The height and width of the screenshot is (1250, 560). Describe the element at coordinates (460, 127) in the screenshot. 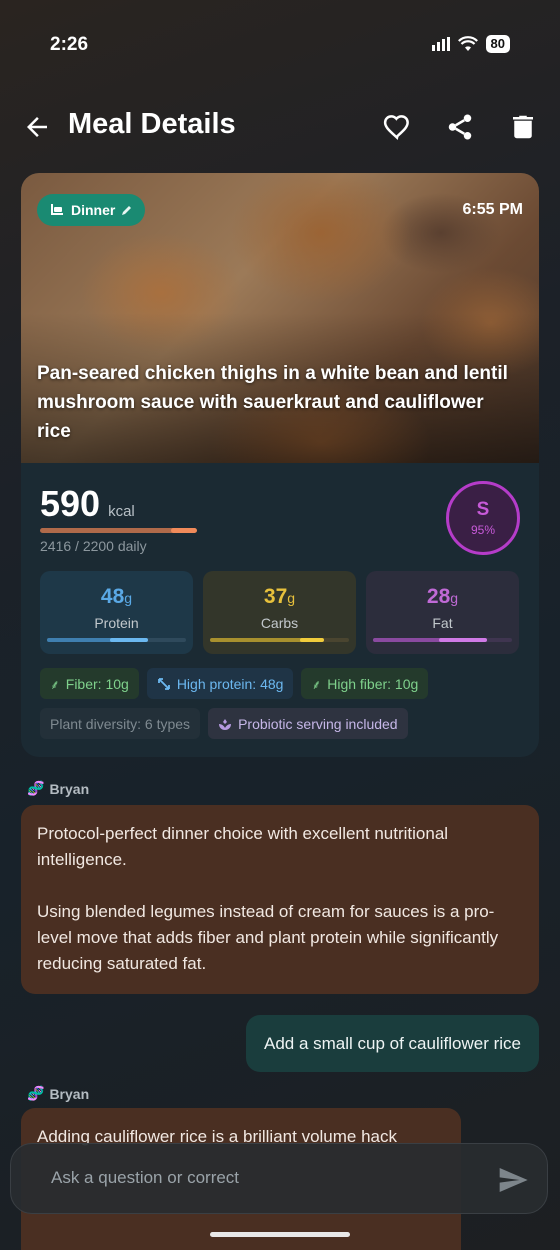

I see `share-icon` at that location.